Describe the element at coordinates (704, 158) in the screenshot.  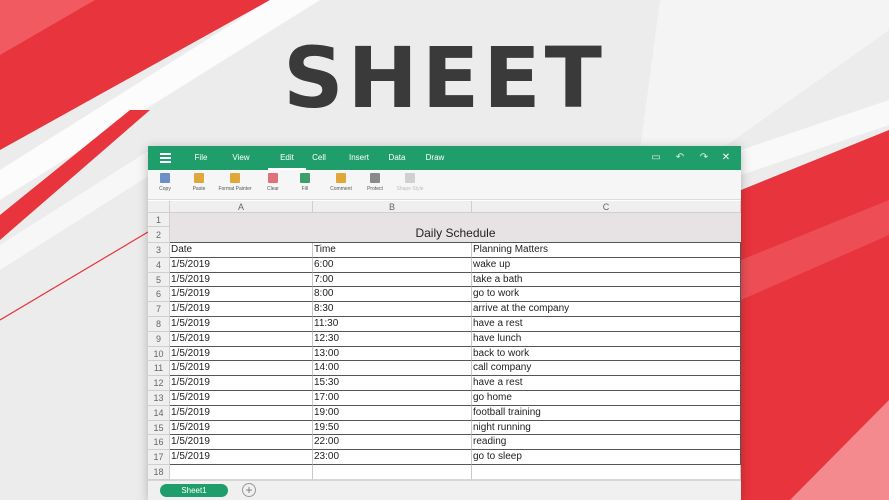
I see `redo-icon: ↷` at that location.